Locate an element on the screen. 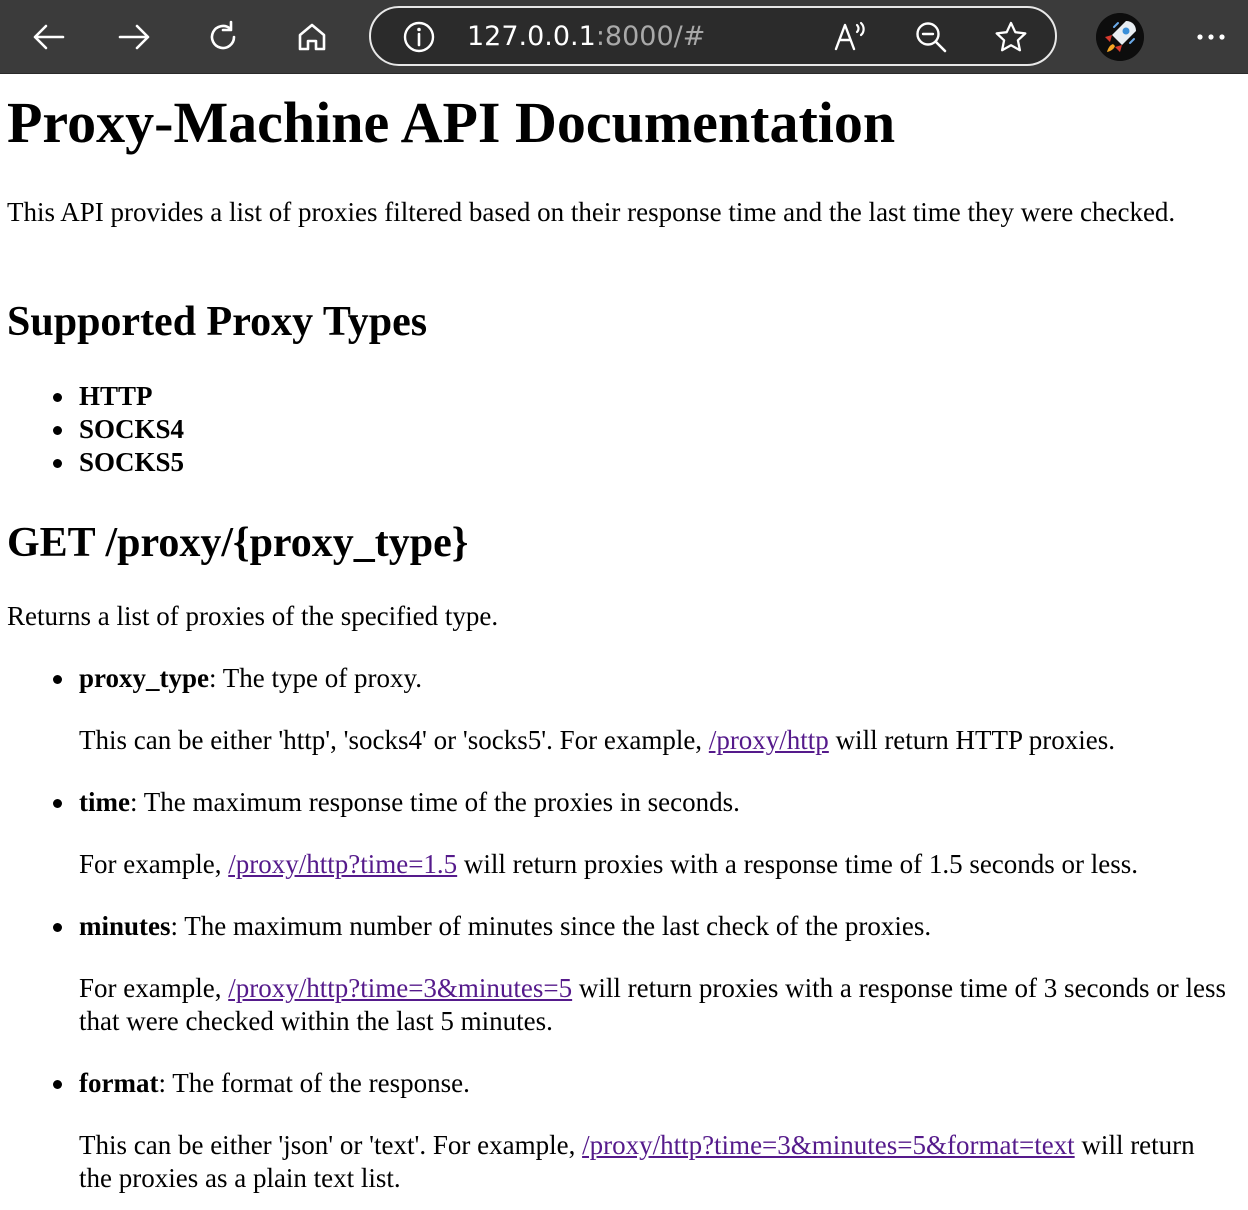 This screenshot has height=1210, width=1248. home-icon is located at coordinates (312, 37).